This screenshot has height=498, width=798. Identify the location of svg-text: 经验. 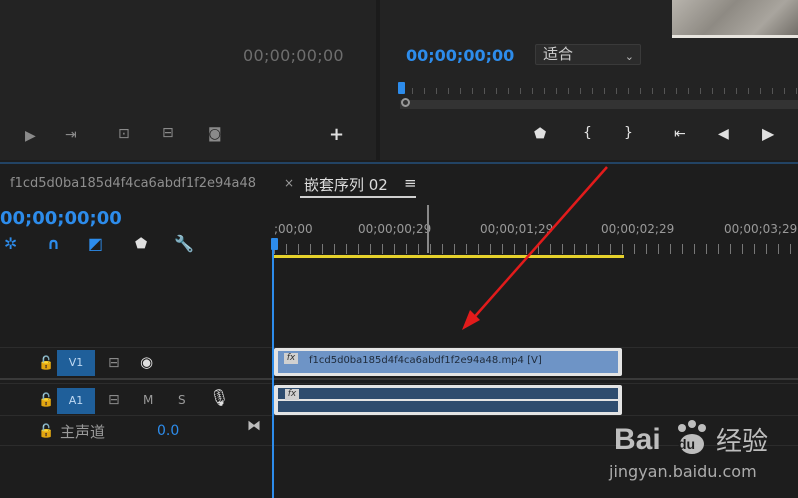
(742, 442).